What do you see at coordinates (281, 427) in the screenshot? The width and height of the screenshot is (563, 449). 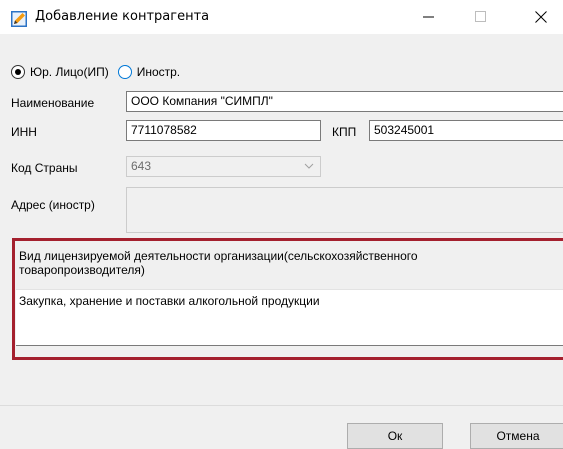 I see `dialog-footer: Ок Отмена` at bounding box center [281, 427].